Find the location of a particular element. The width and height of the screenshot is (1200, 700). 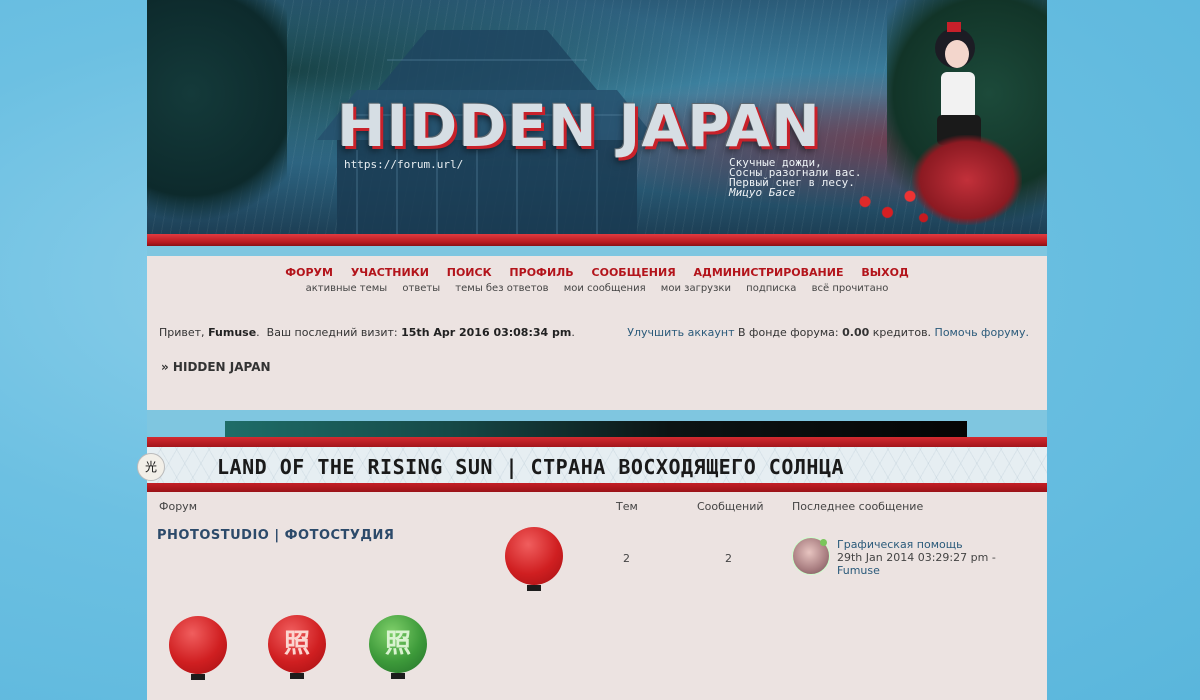

site-title: HIDDEN JAPAN is located at coordinates (579, 126).